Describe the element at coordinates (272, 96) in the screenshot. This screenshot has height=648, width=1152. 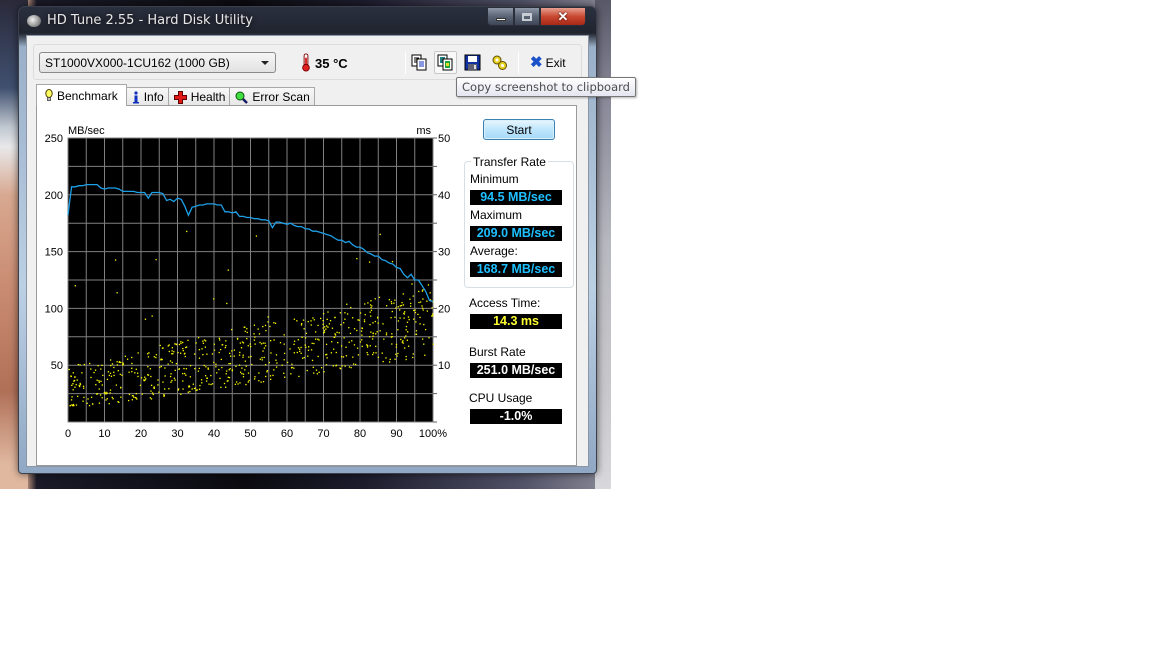
I see `tab-error-scan: Error Scan` at that location.